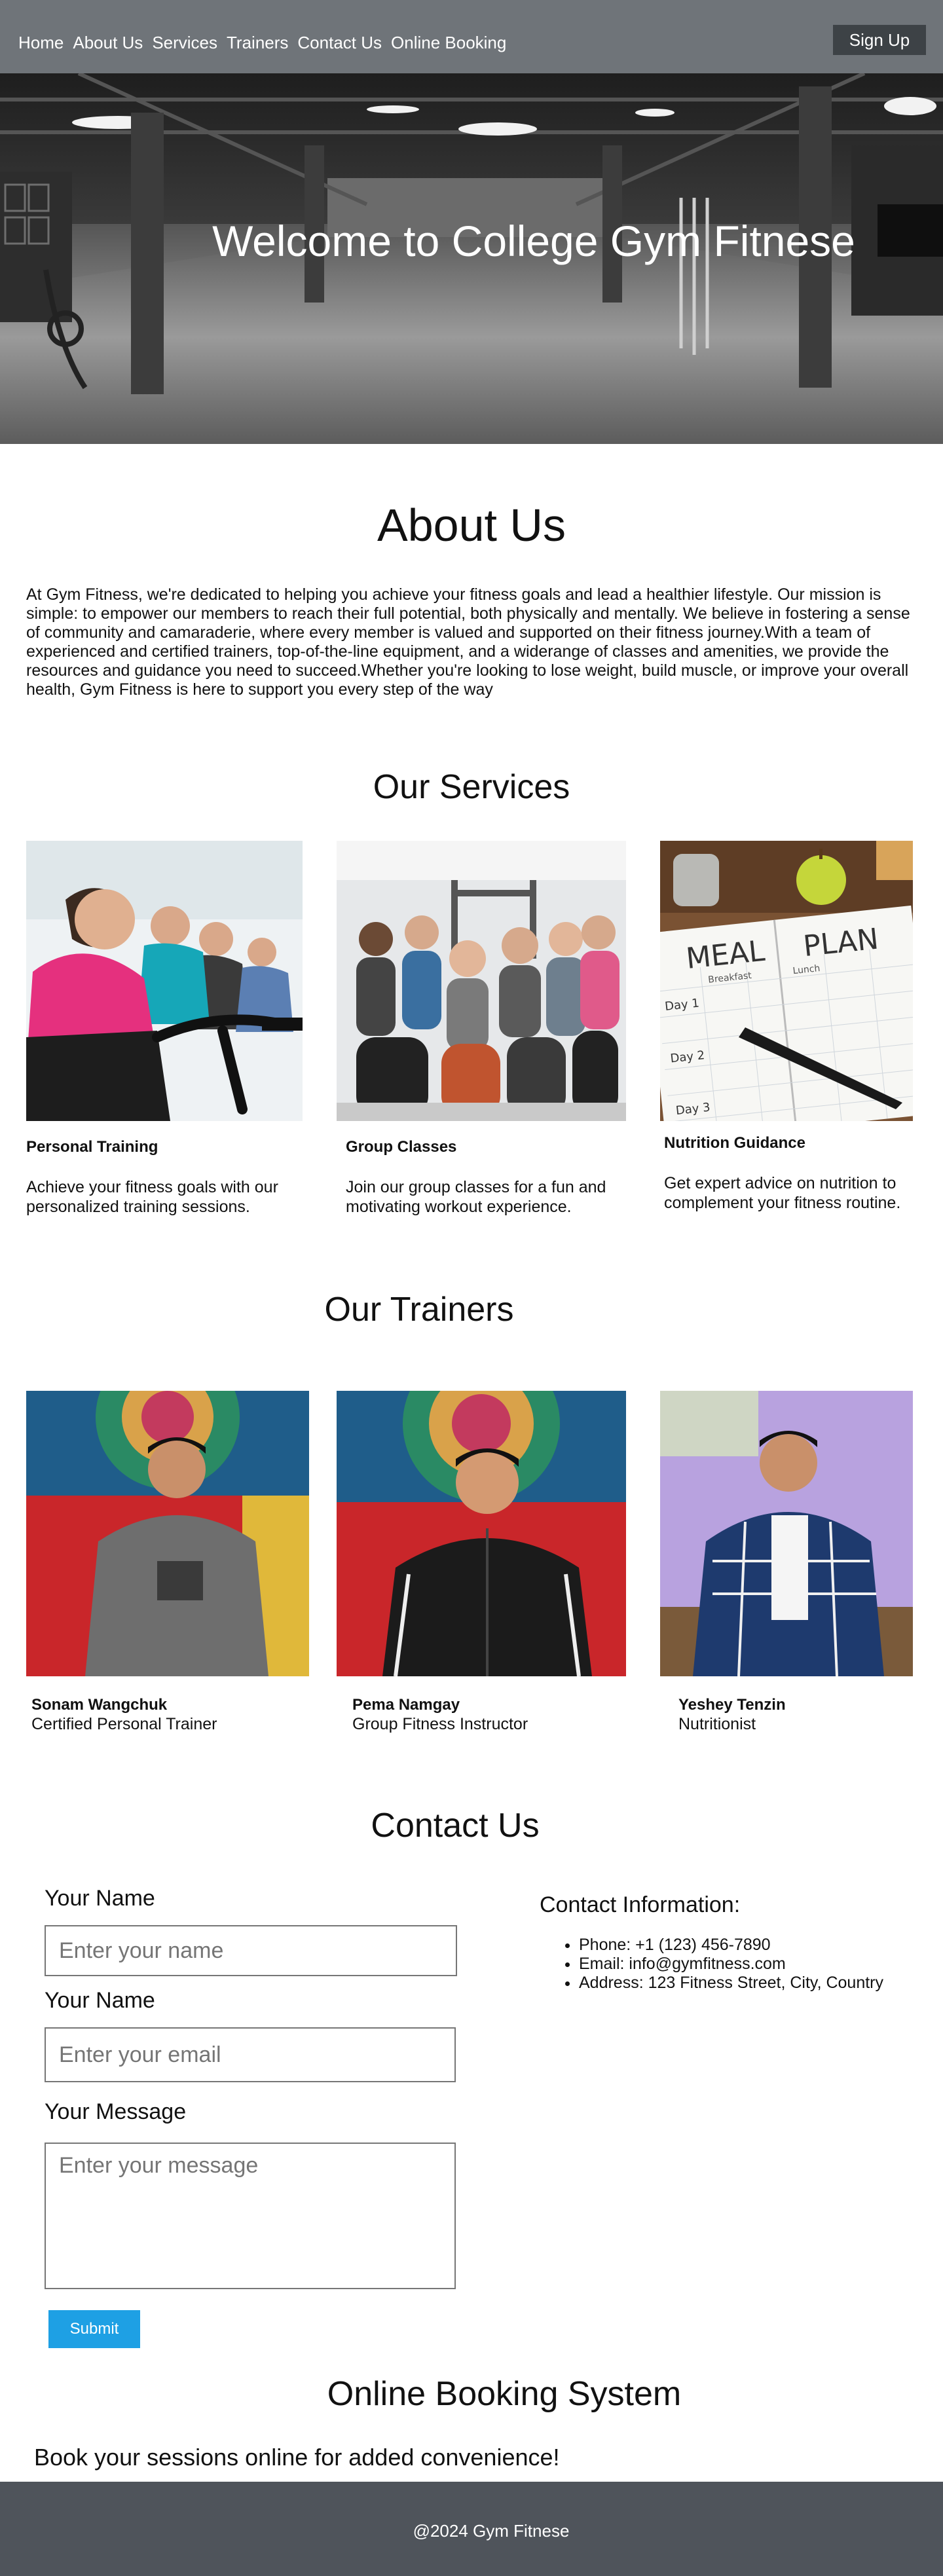 The height and width of the screenshot is (2576, 943). What do you see at coordinates (731, 1945) in the screenshot?
I see `contact-phone: Phone: +1 (123) 456-7890` at bounding box center [731, 1945].